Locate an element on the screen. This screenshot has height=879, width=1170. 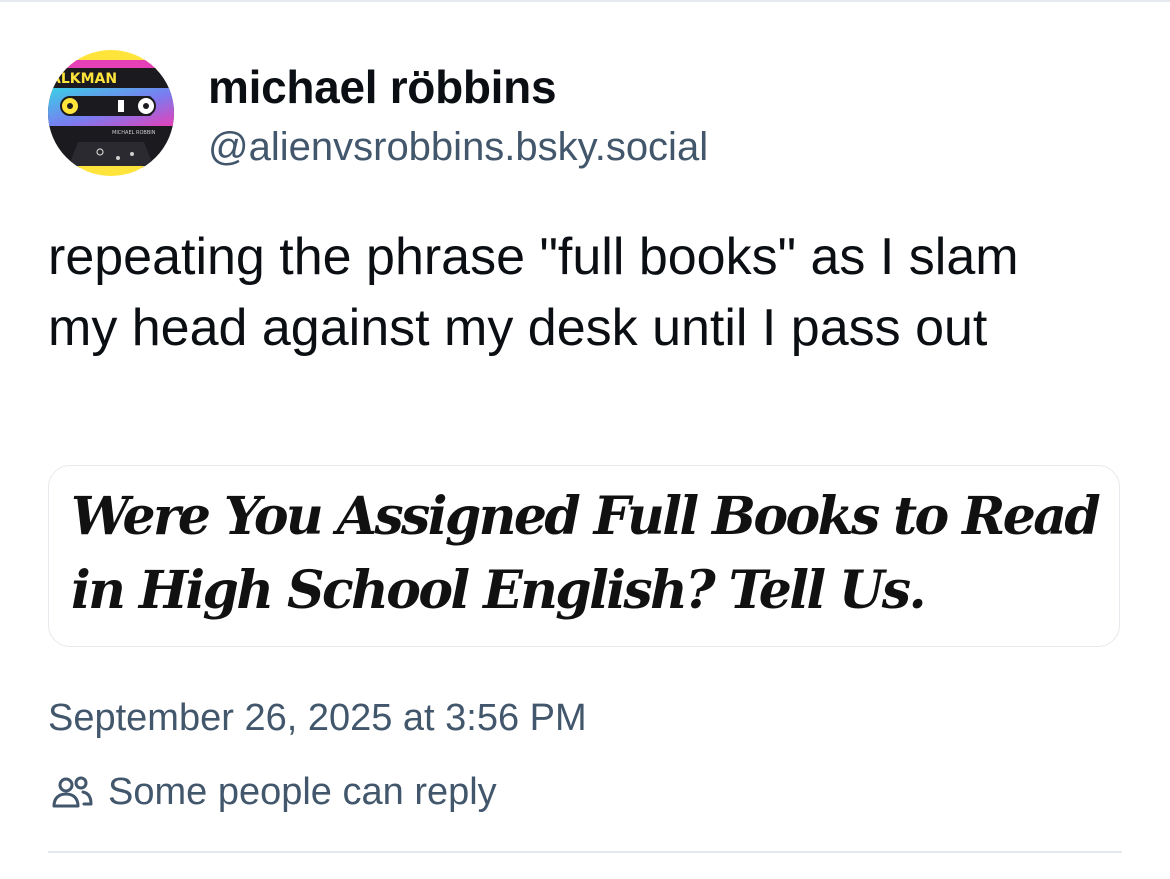
post-timestamp: September 26, 2025 at 3:56 PM is located at coordinates (317, 718).